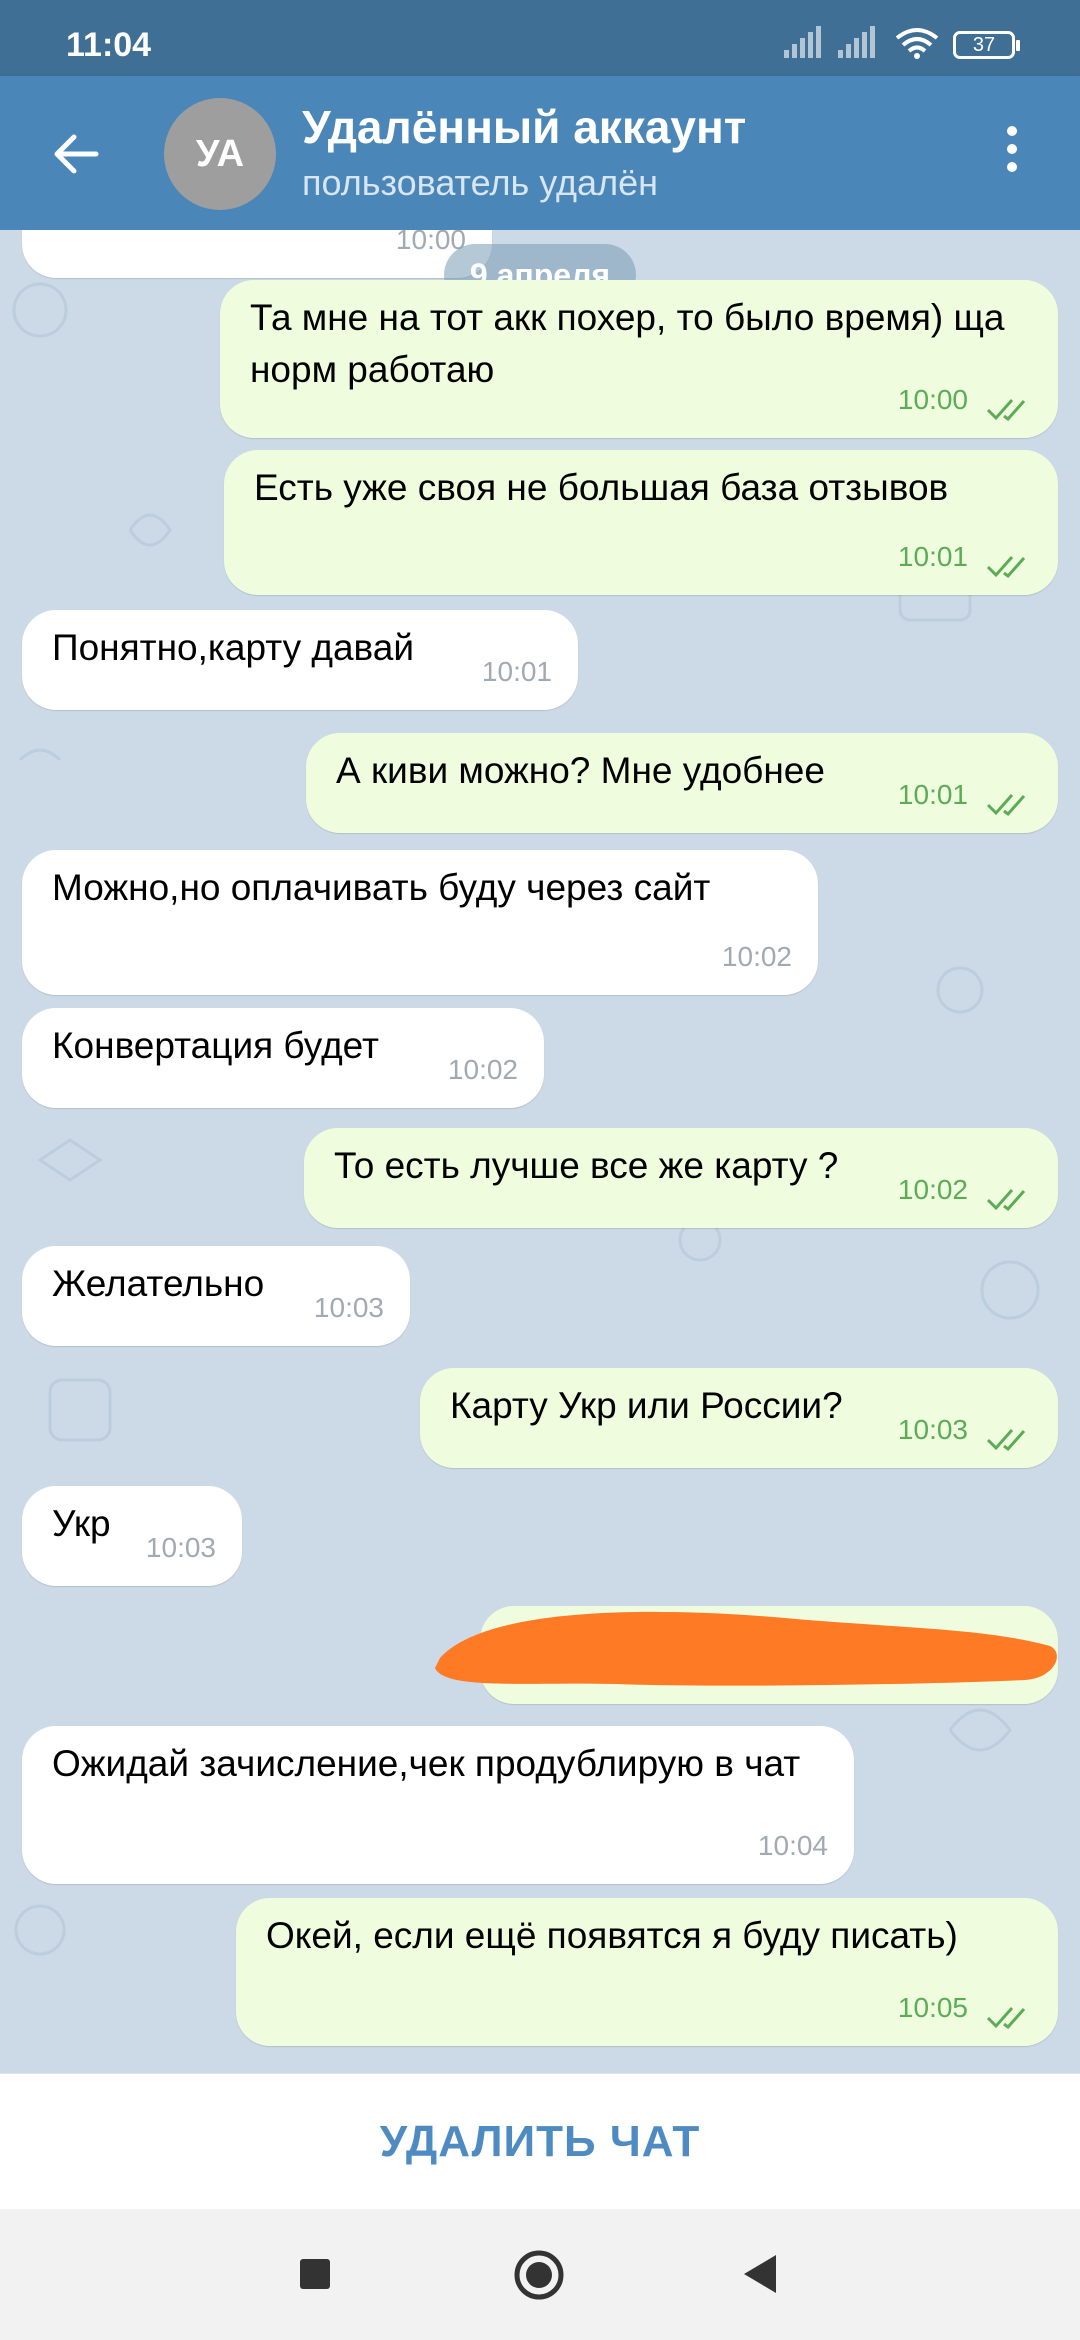 The image size is (1080, 2340). Describe the element at coordinates (932, 2007) in the screenshot. I see `message-time: 10:05` at that location.